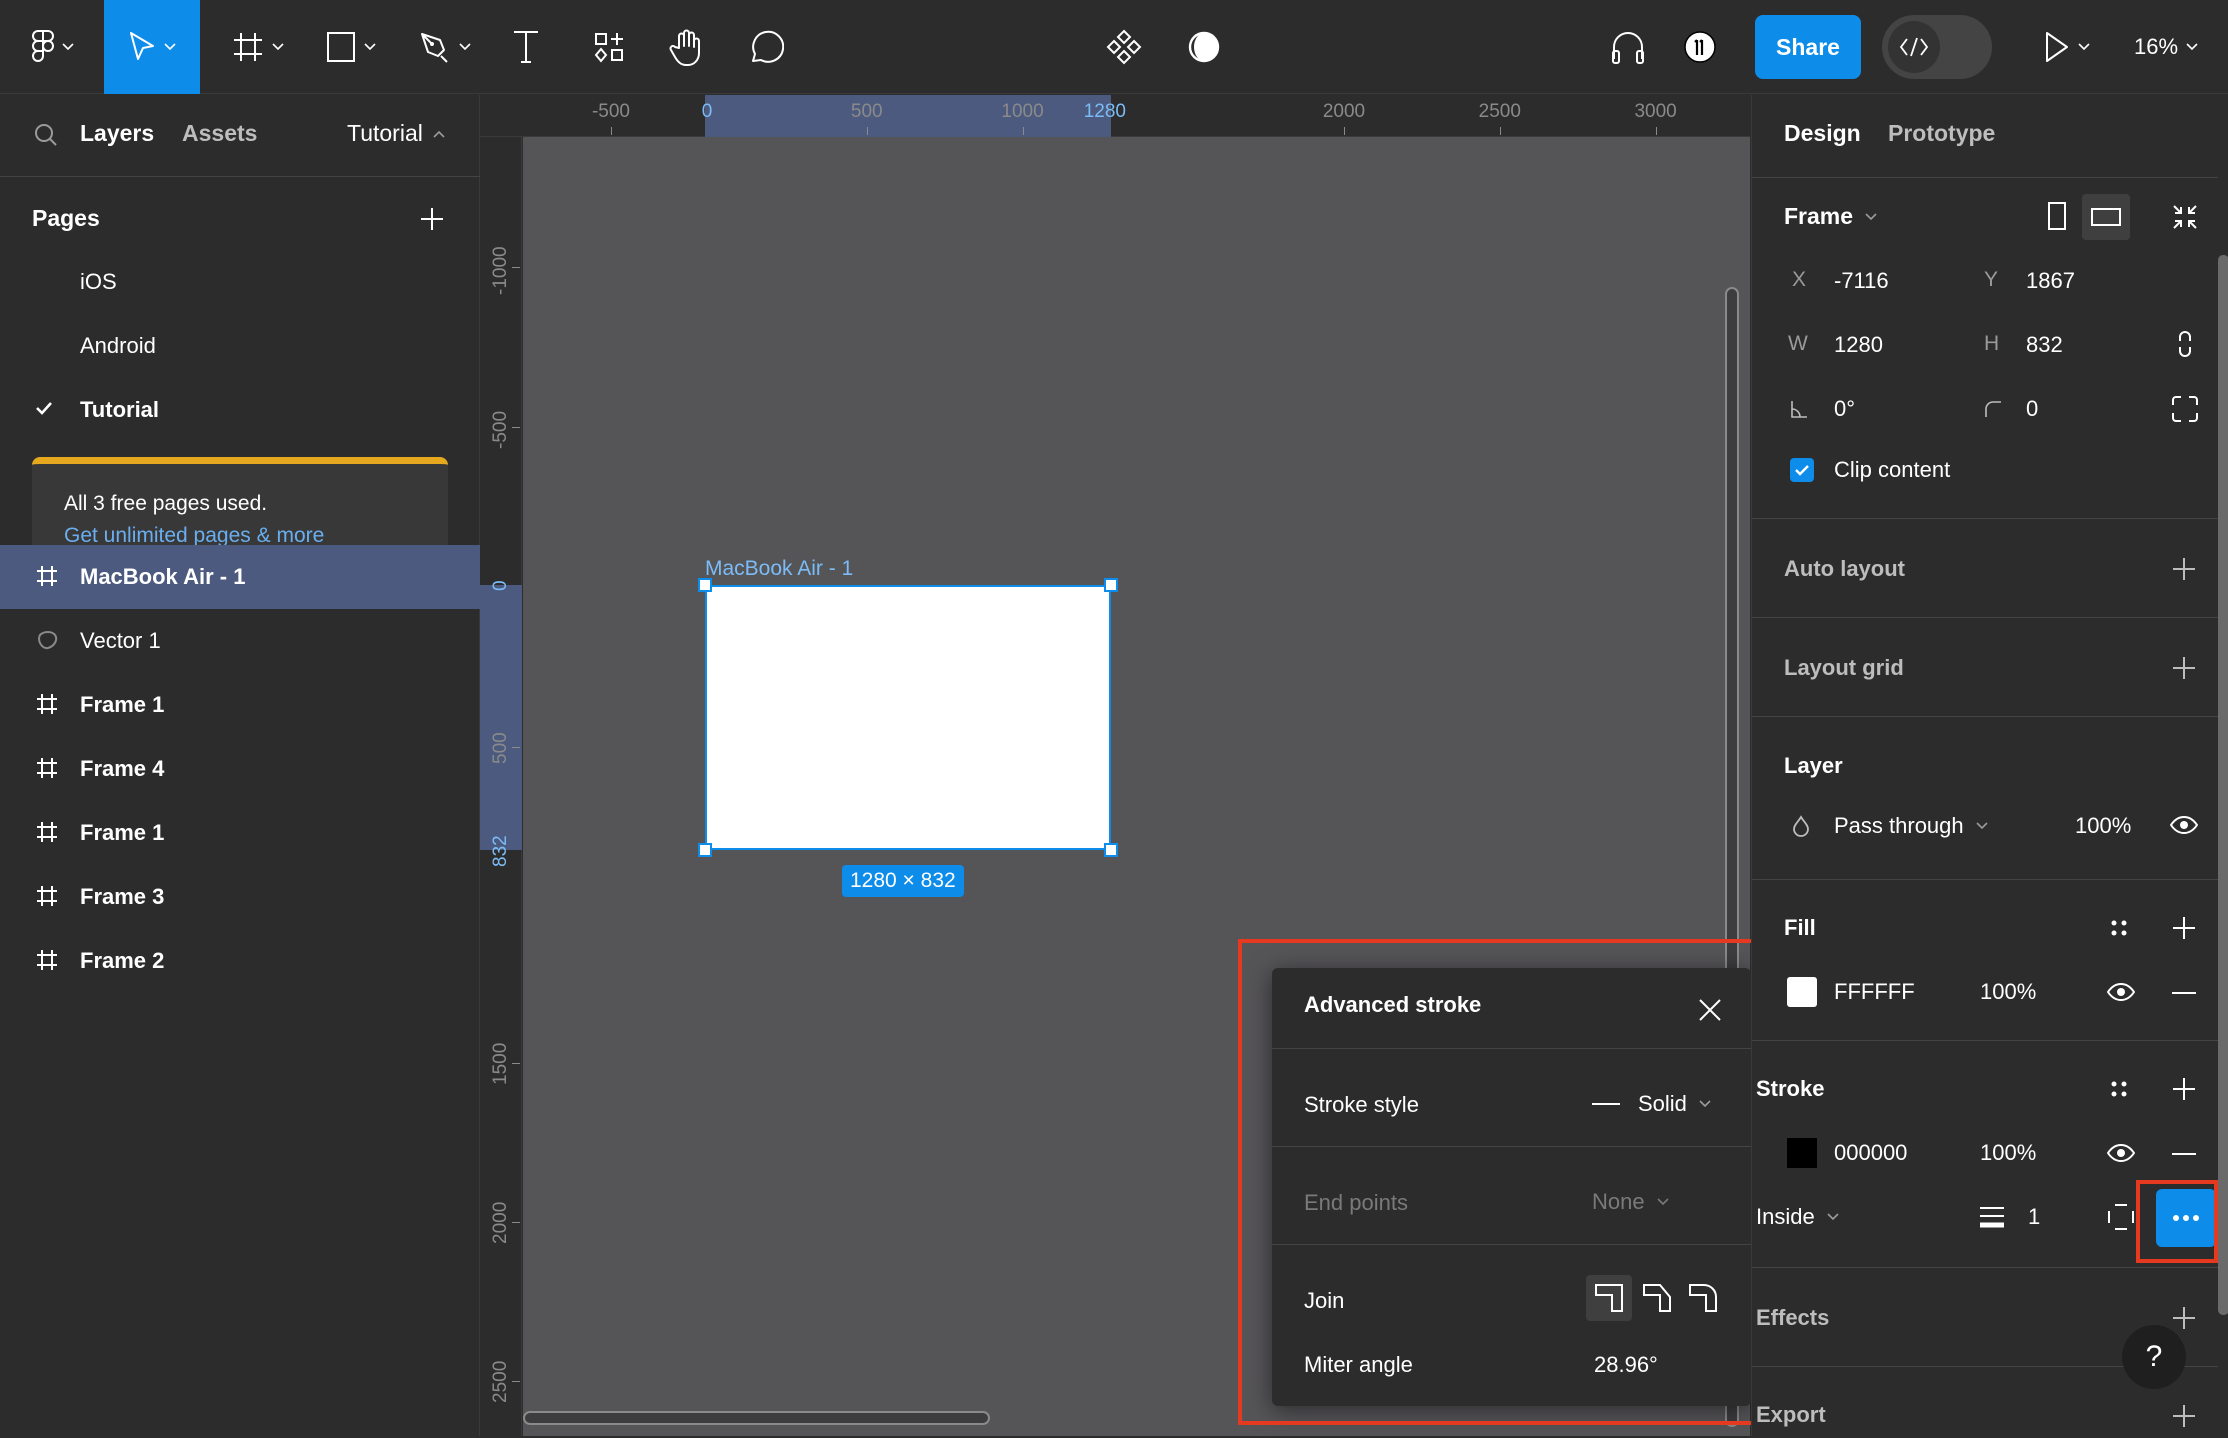 The height and width of the screenshot is (1438, 2228). Describe the element at coordinates (1797, 1217) in the screenshot. I see `stroke-position-dropdown: Inside` at that location.